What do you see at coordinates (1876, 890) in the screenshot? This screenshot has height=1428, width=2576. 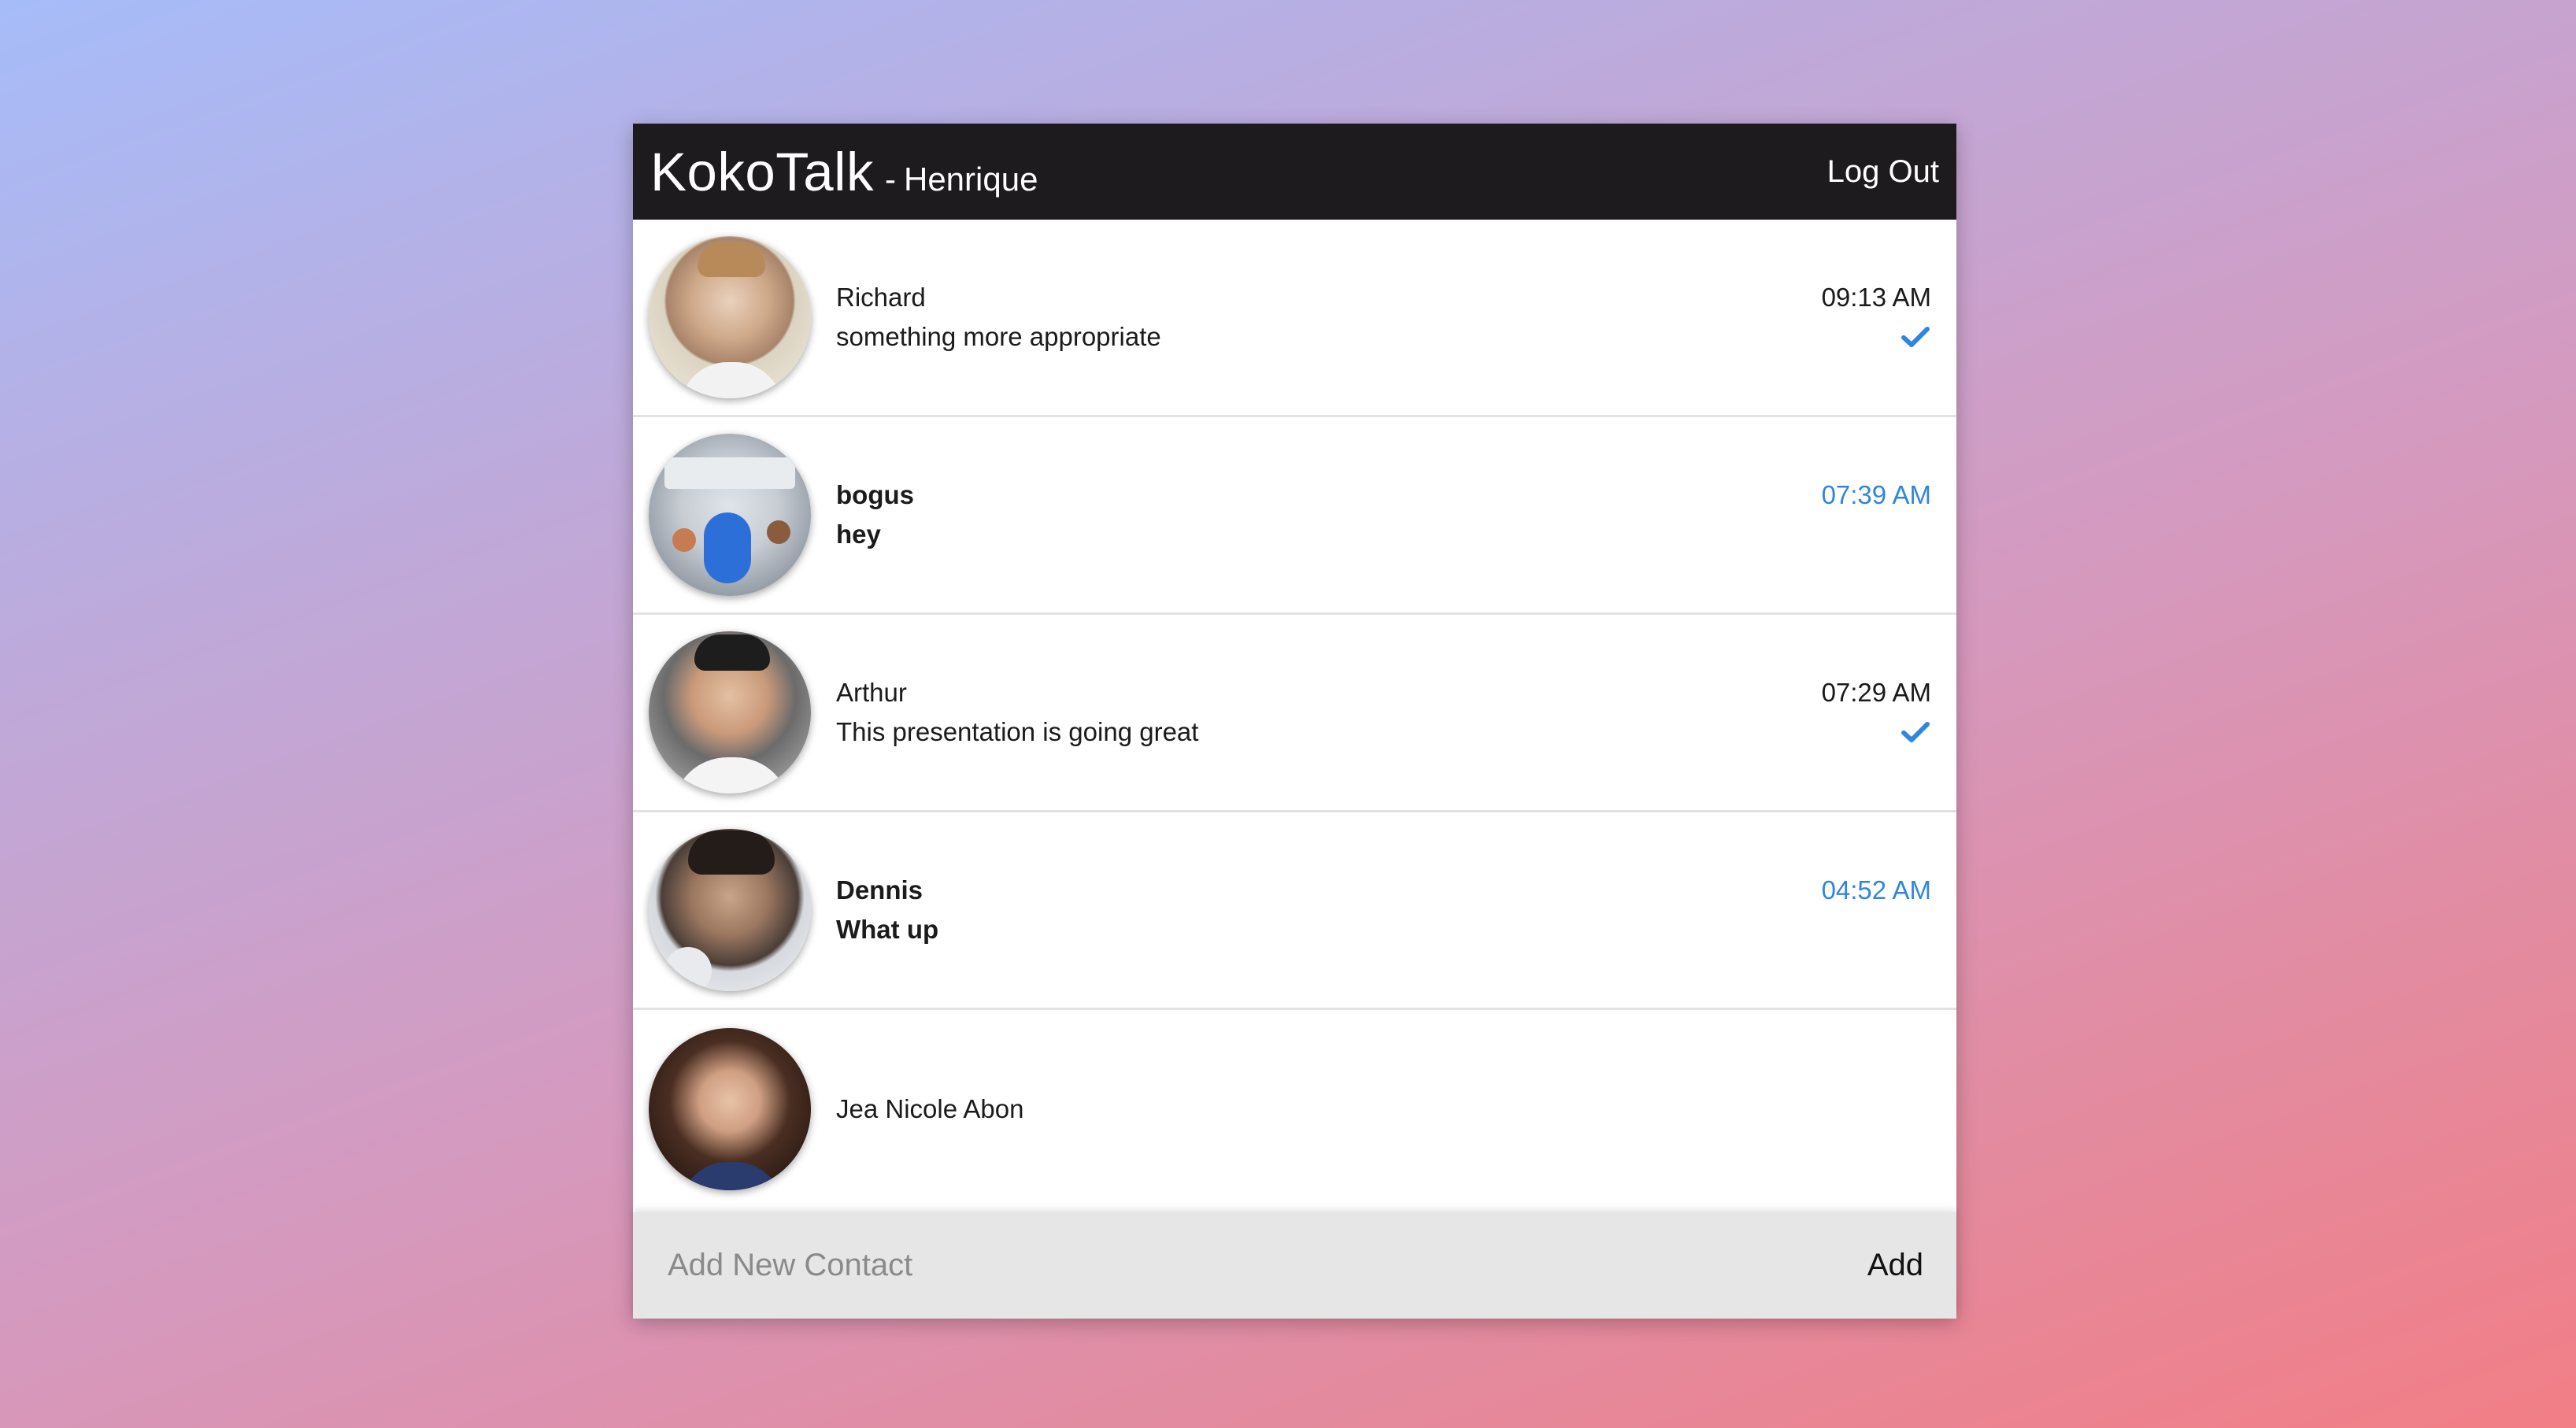 I see `message-time: 04:52 AM` at bounding box center [1876, 890].